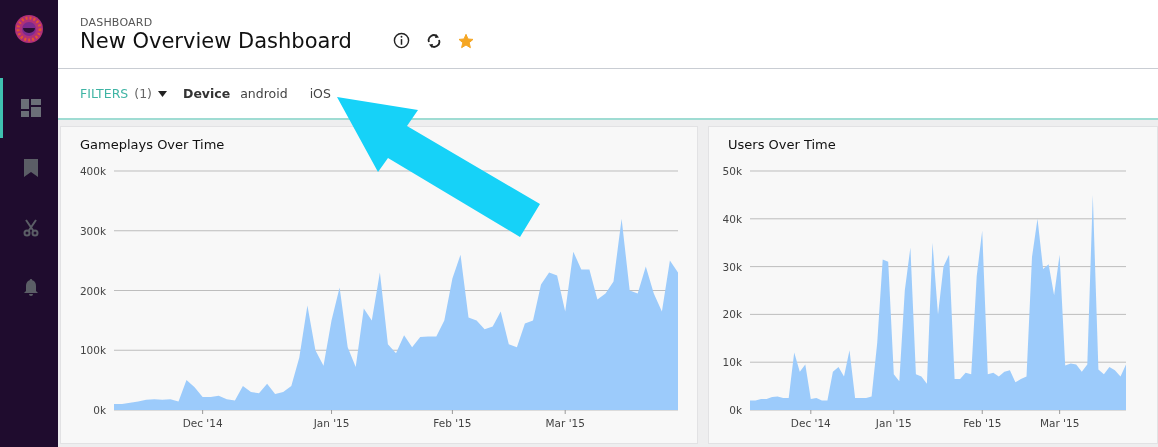 The height and width of the screenshot is (447, 1158). I want to click on dashboard-icon, so click(30, 108).